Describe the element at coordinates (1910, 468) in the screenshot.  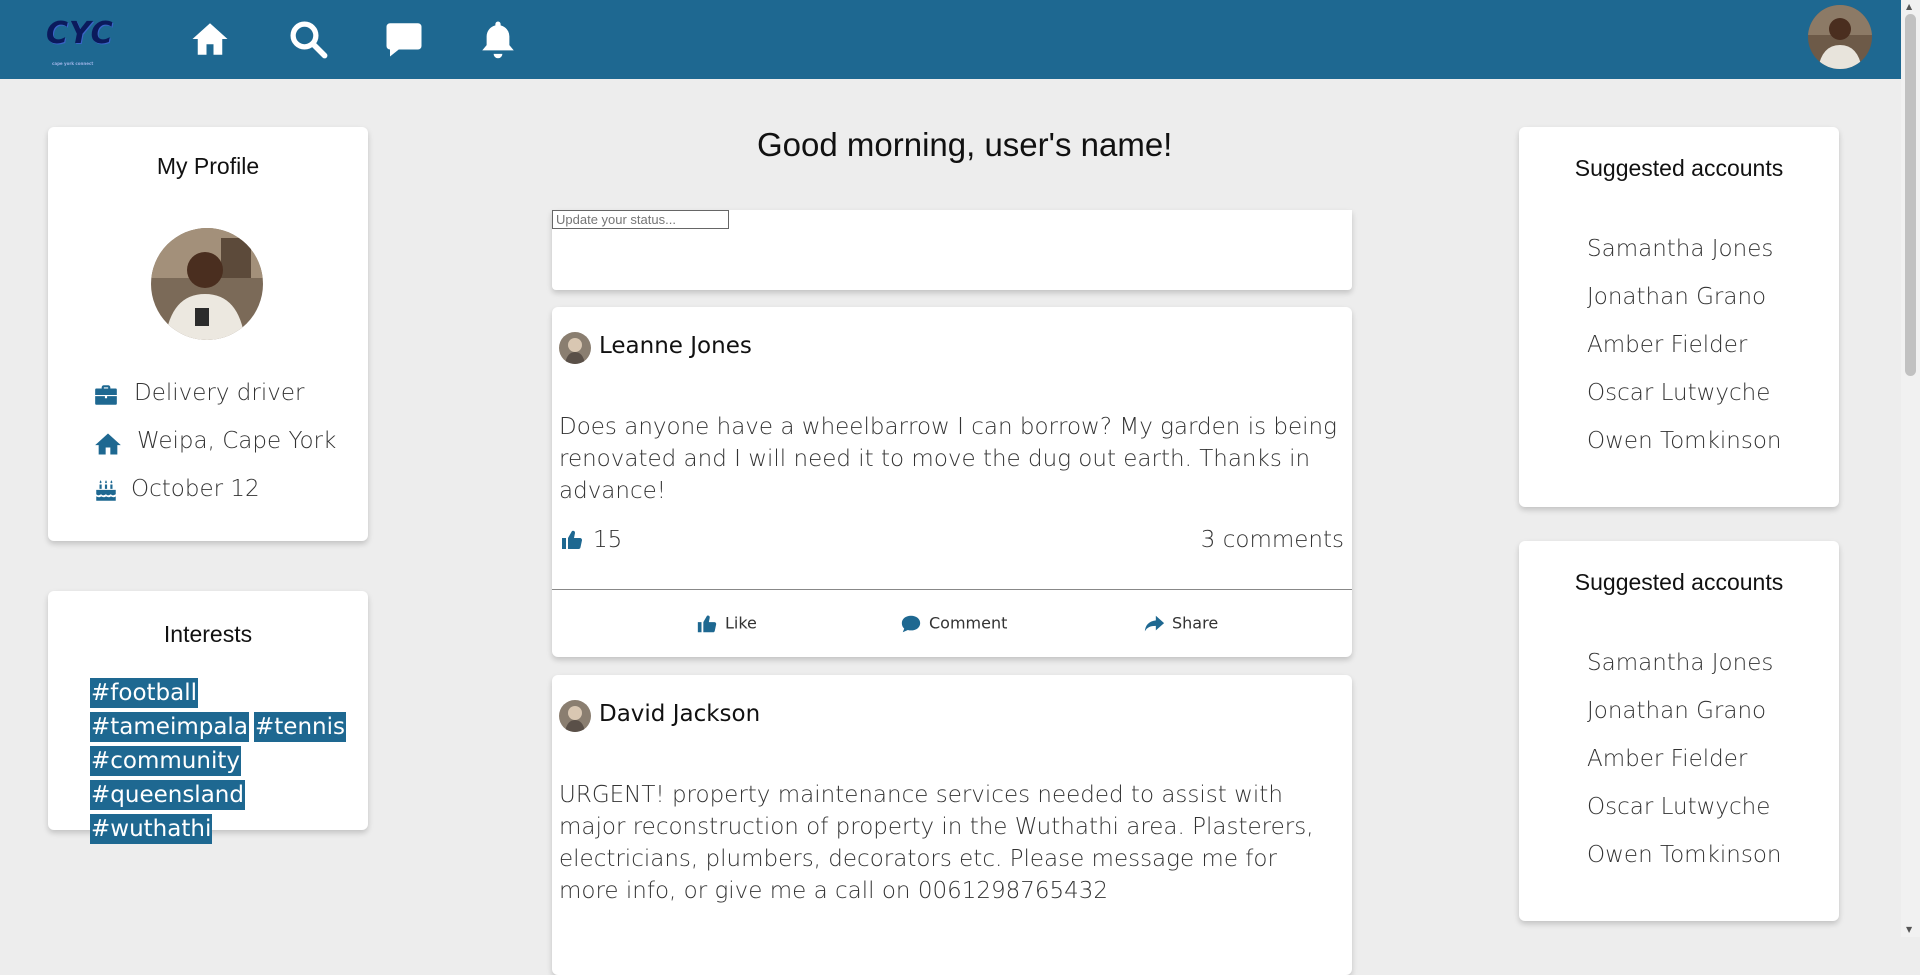
I see `page-scrollbar: ▲ ▼` at that location.